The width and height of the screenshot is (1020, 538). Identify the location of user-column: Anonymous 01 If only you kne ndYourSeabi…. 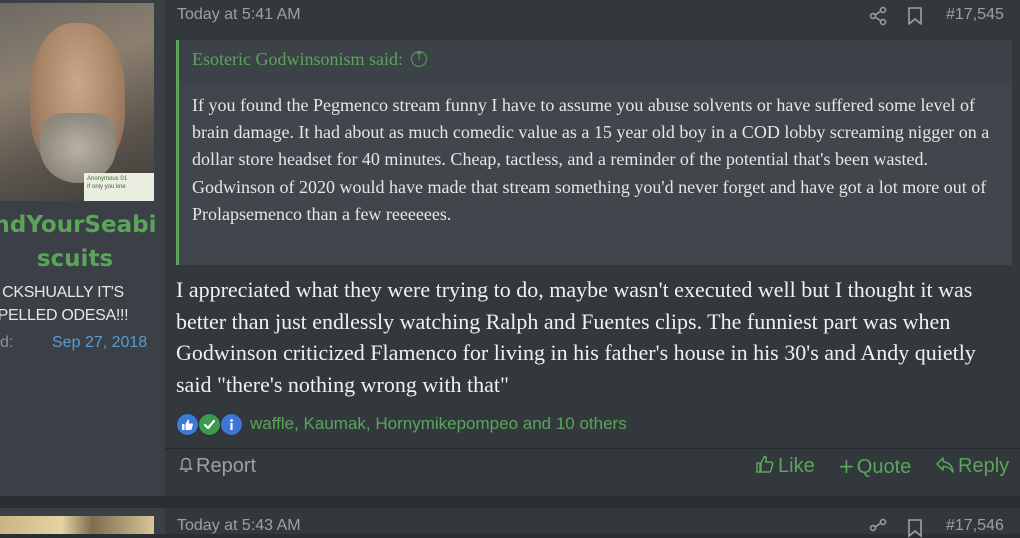
(82, 248).